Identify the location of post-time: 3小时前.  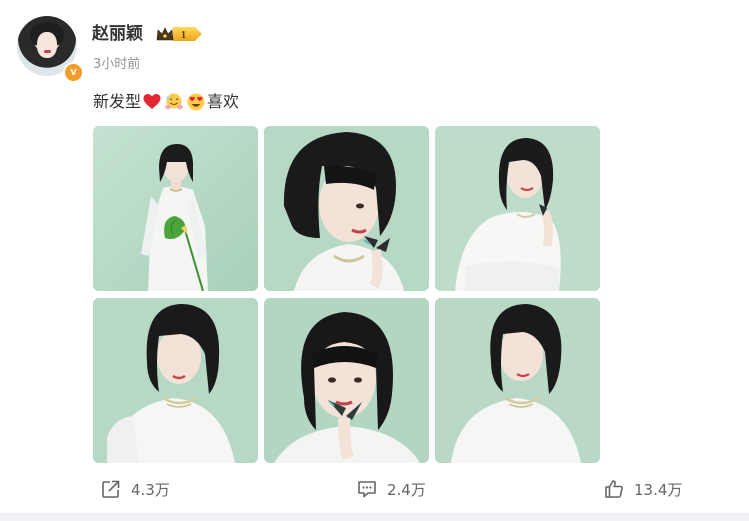
(116, 65).